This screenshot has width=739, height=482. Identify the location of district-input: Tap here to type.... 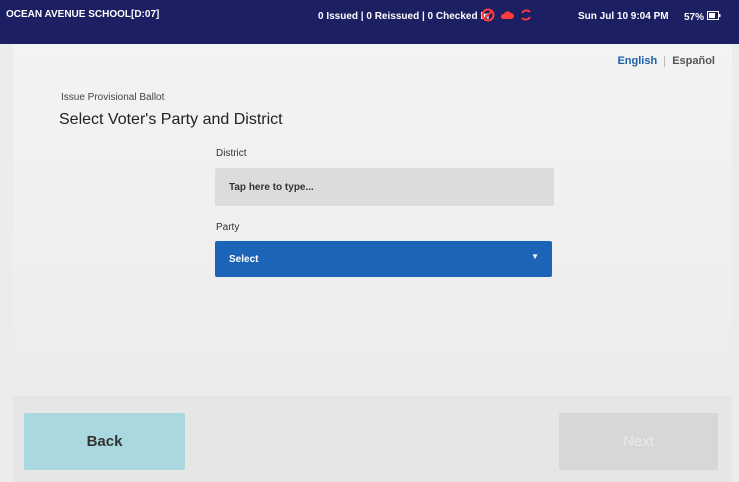
(384, 187).